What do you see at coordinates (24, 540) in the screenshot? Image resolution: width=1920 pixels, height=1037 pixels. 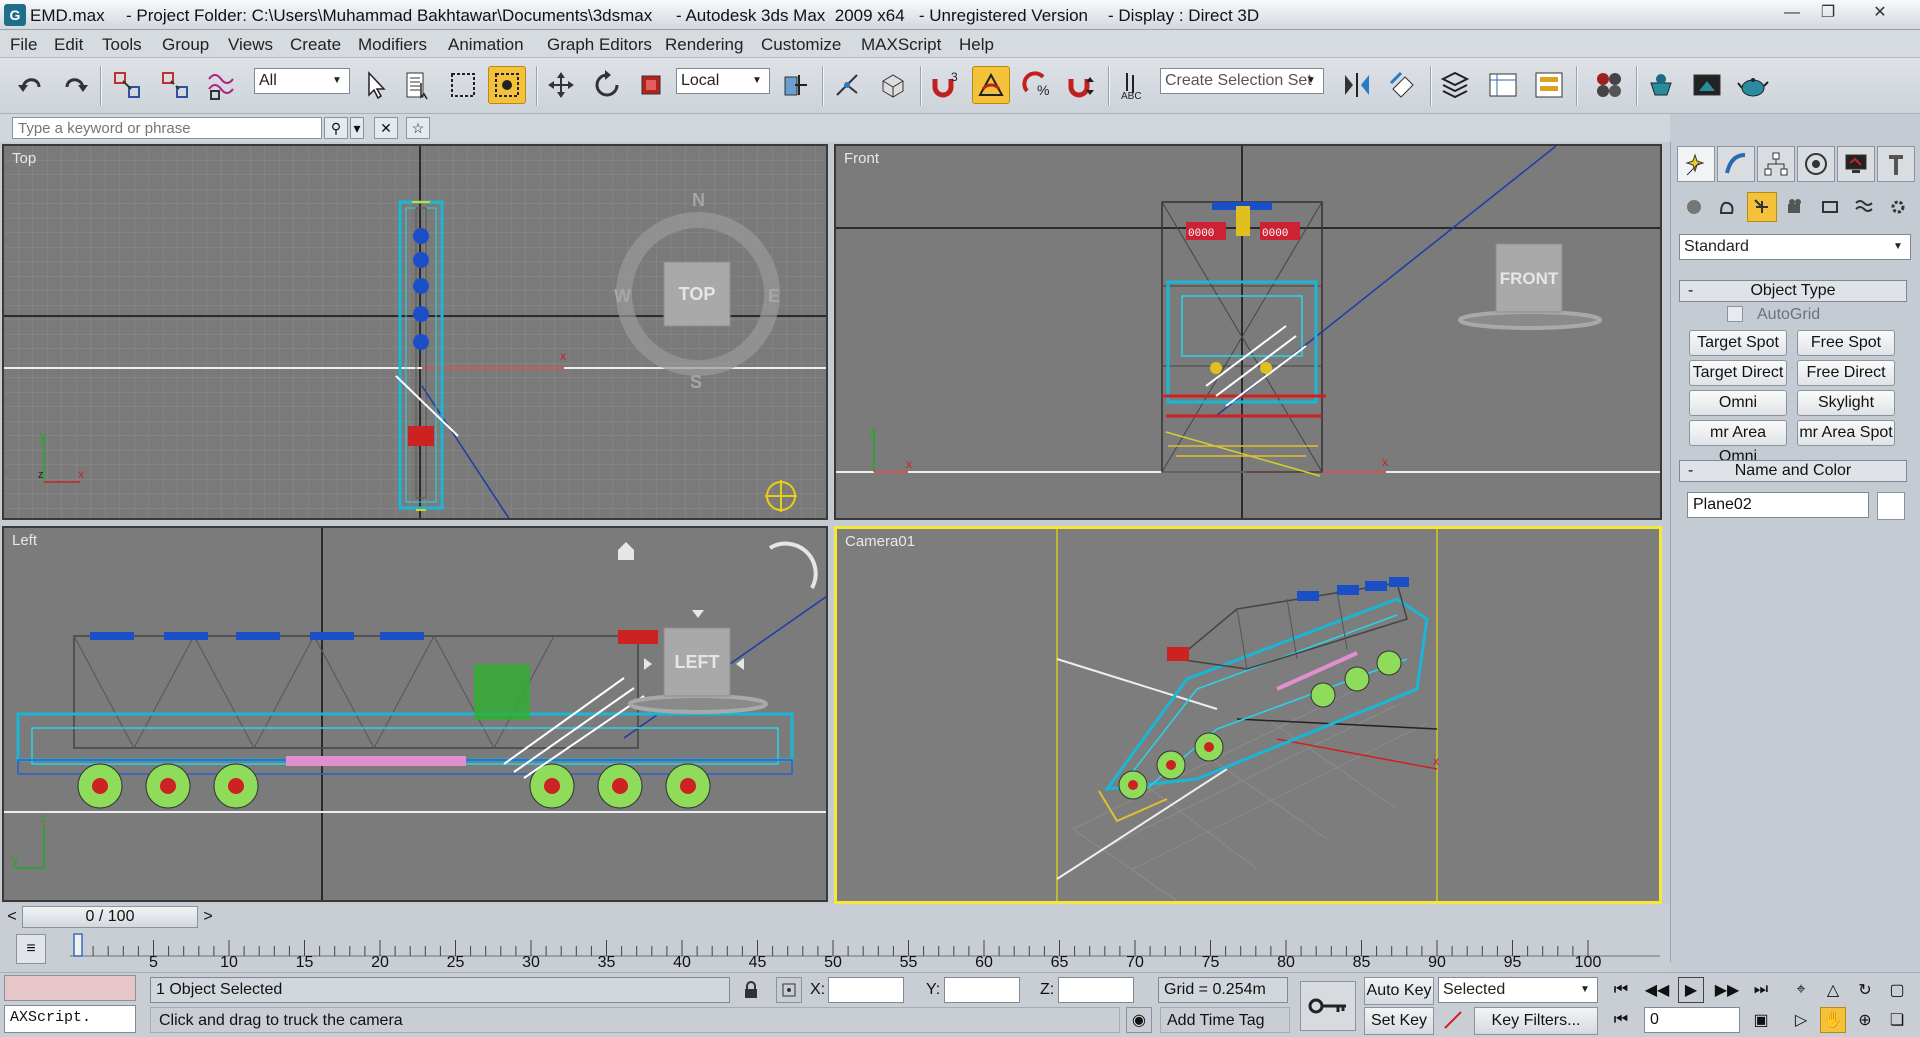 I see `viewport-label-left: Left` at bounding box center [24, 540].